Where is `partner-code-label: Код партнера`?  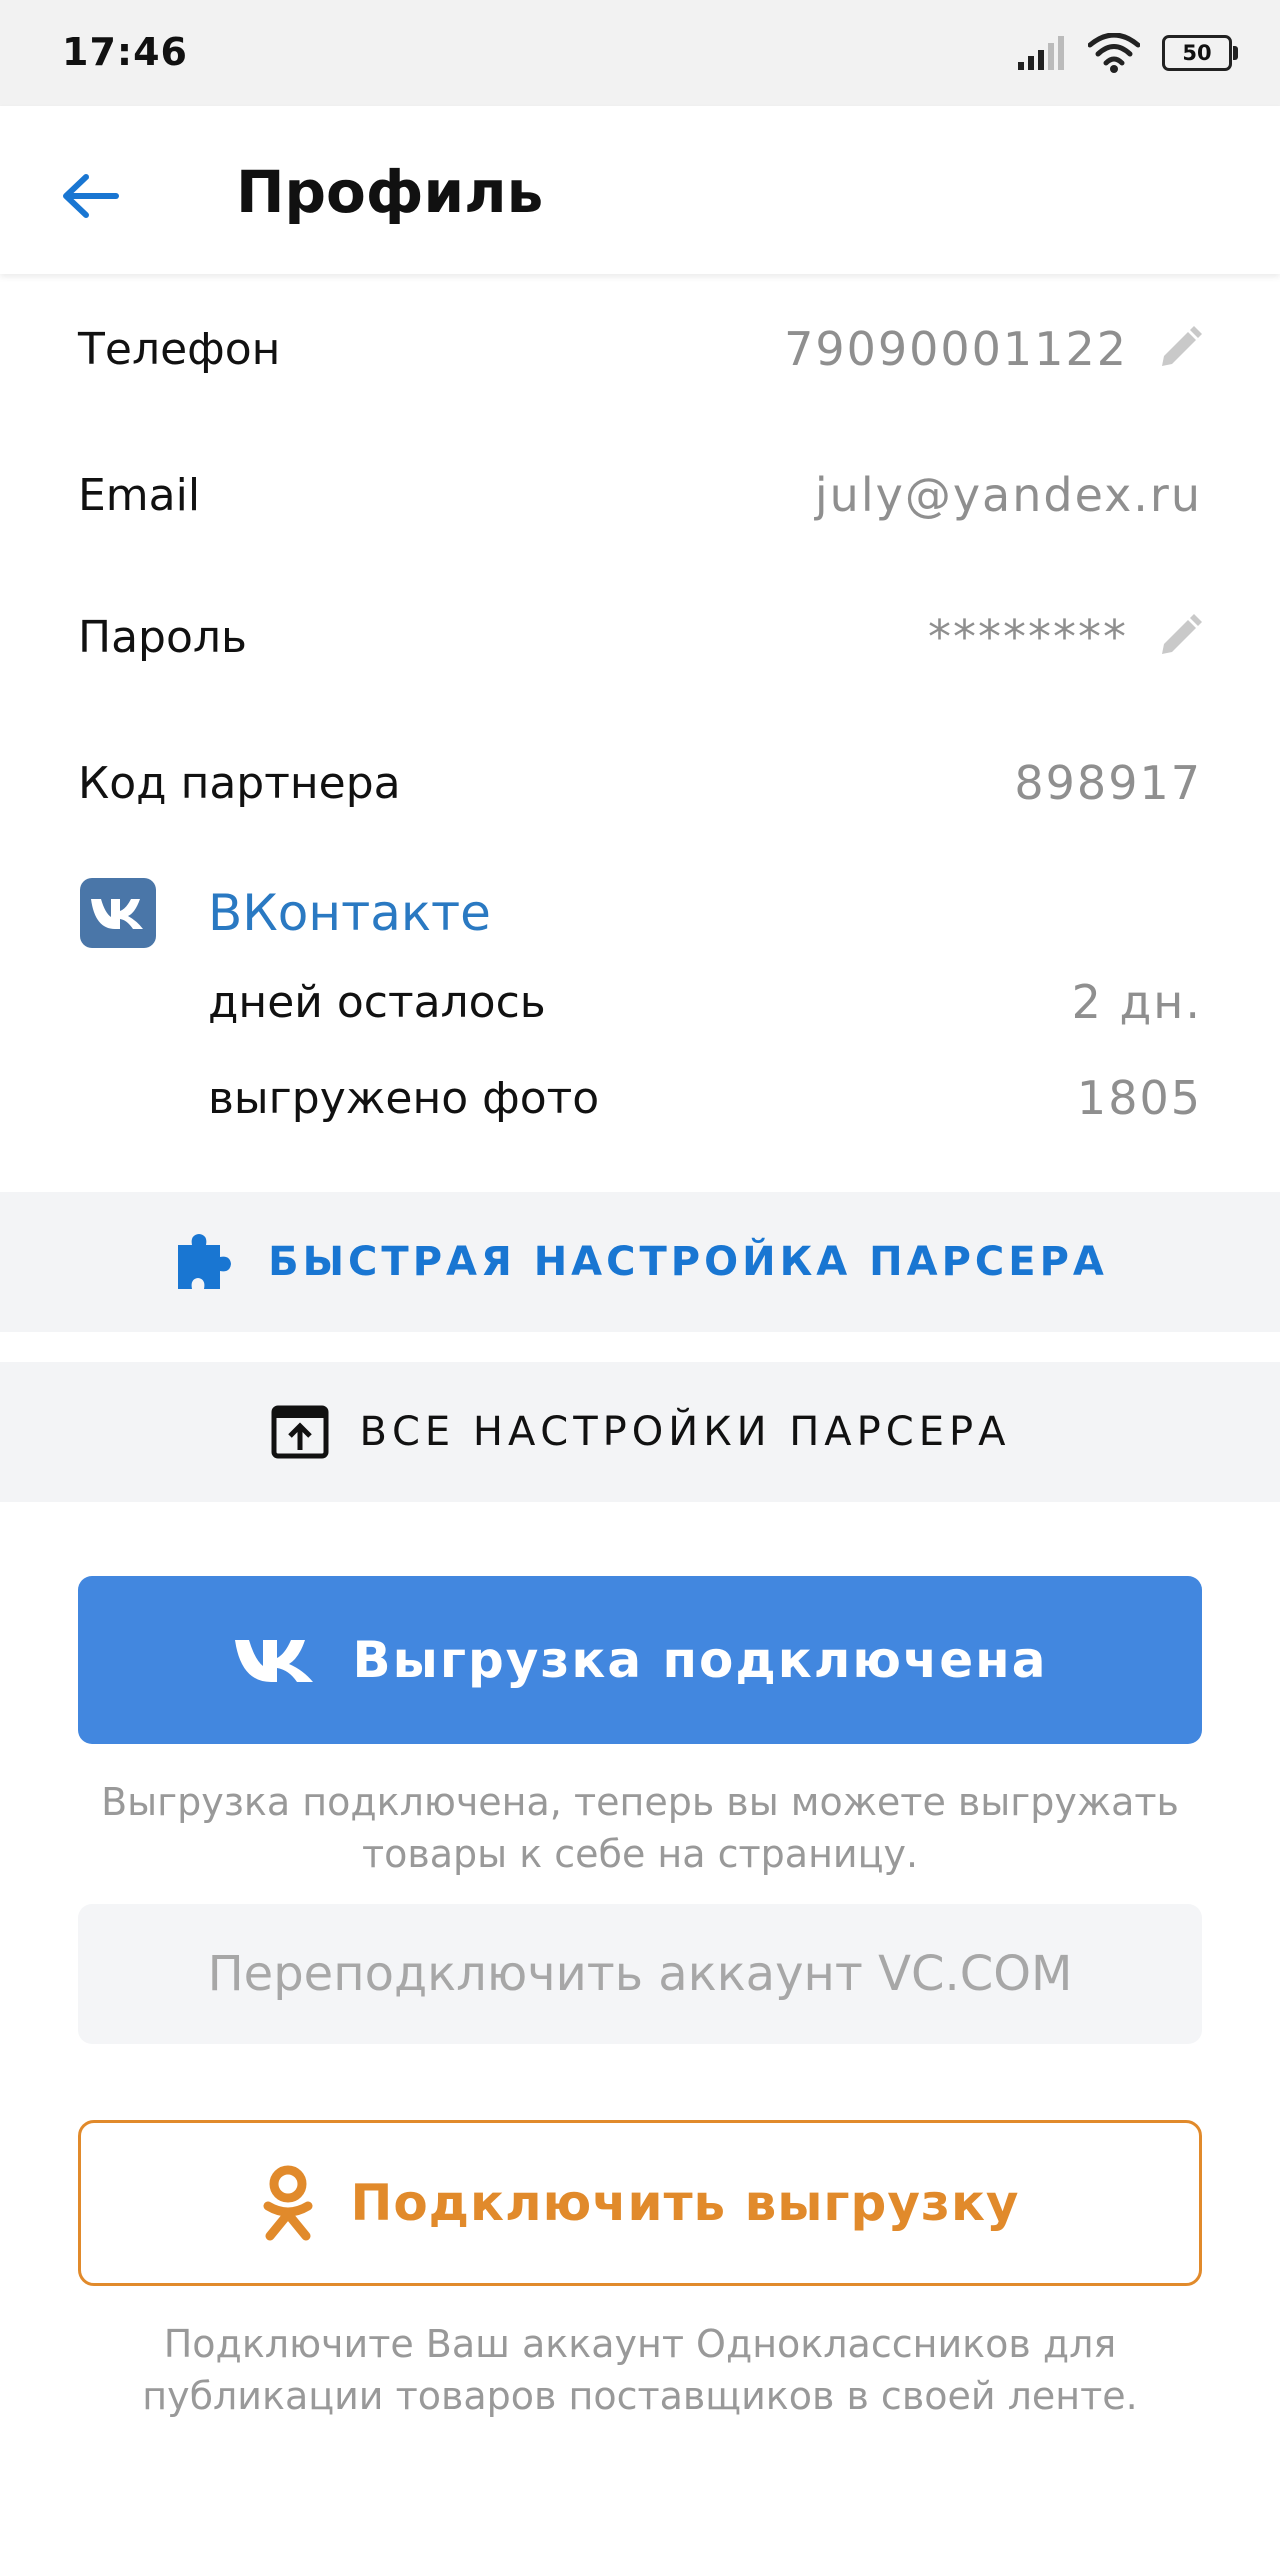 partner-code-label: Код партнера is located at coordinates (239, 783).